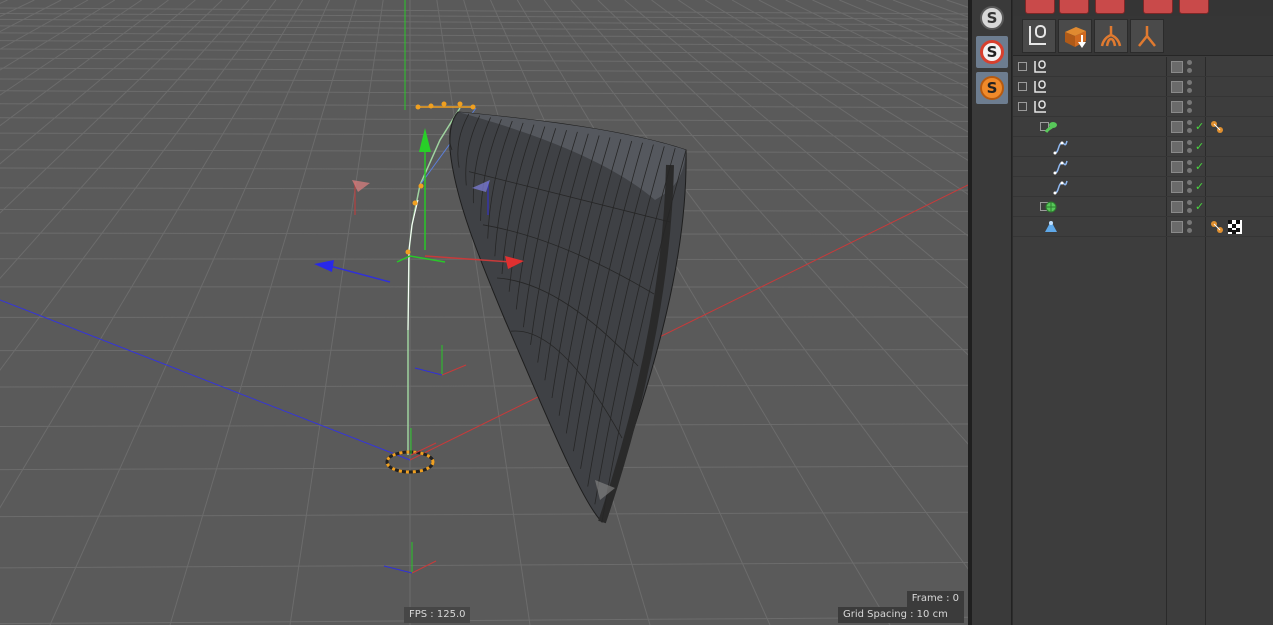 The width and height of the screenshot is (1273, 625). I want to click on material-tag-icon, so click(1235, 227).